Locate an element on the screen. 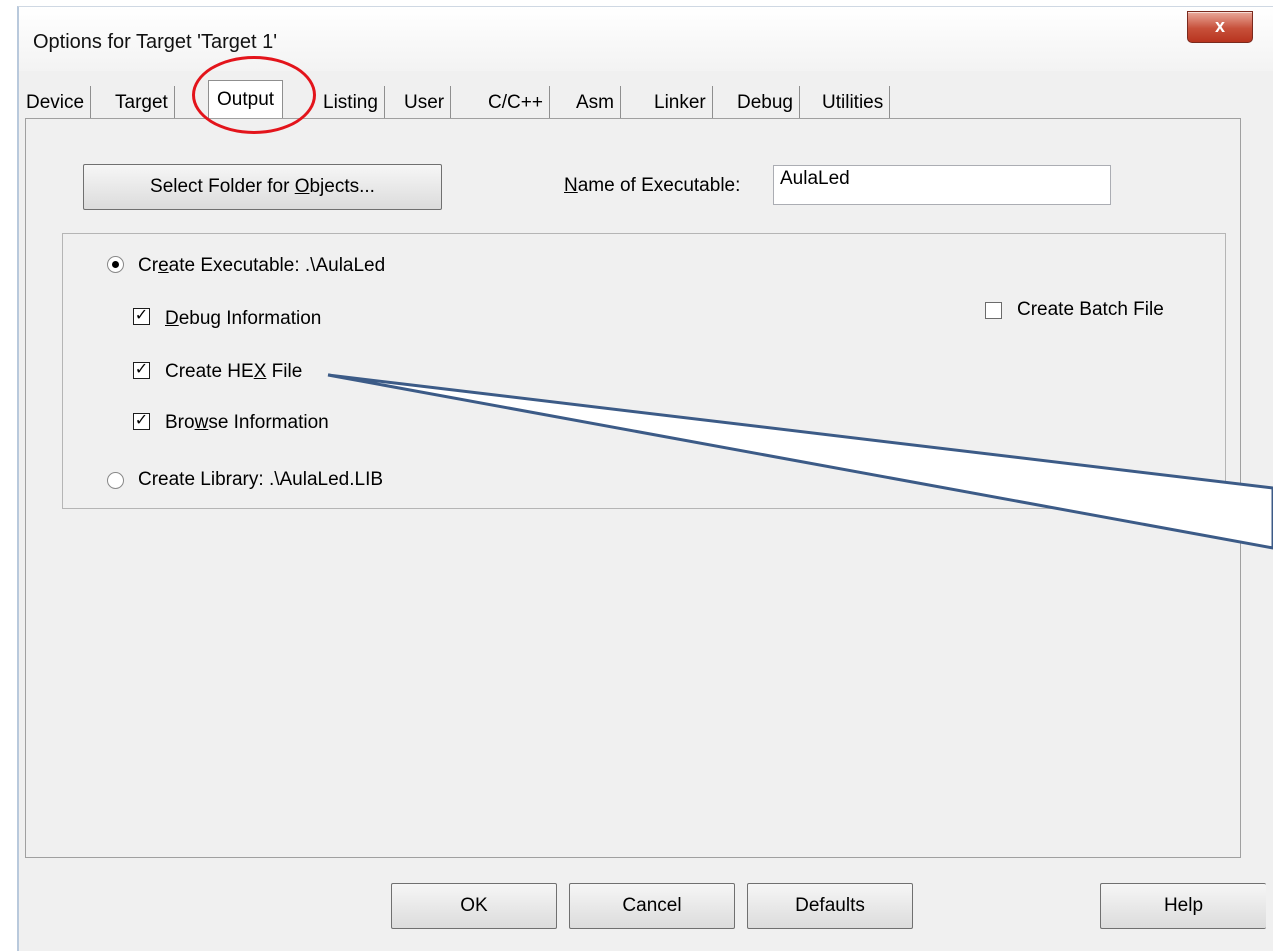 This screenshot has height=951, width=1273. close-button: x is located at coordinates (1220, 27).